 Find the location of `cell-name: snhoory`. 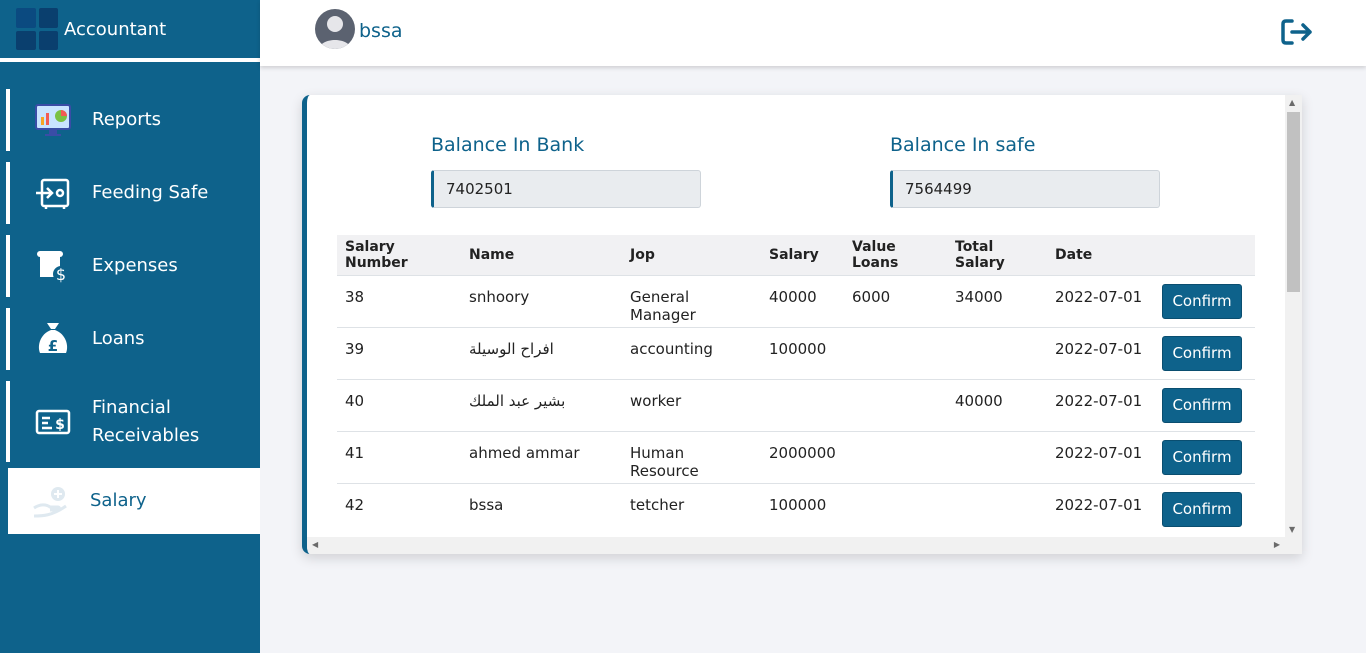

cell-name: snhoory is located at coordinates (541, 300).